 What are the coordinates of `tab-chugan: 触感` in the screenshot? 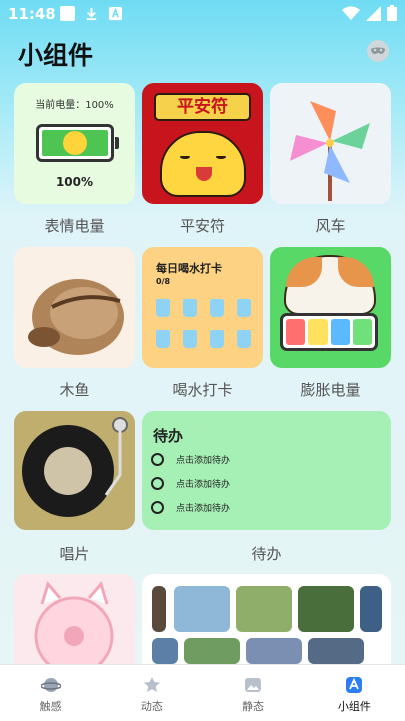 It's located at (50, 693).